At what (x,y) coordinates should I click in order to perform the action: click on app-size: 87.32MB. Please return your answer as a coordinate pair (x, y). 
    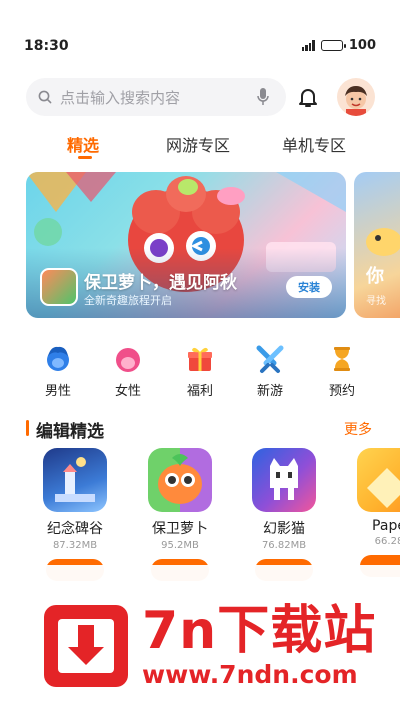
    Looking at the image, I should click on (75, 545).